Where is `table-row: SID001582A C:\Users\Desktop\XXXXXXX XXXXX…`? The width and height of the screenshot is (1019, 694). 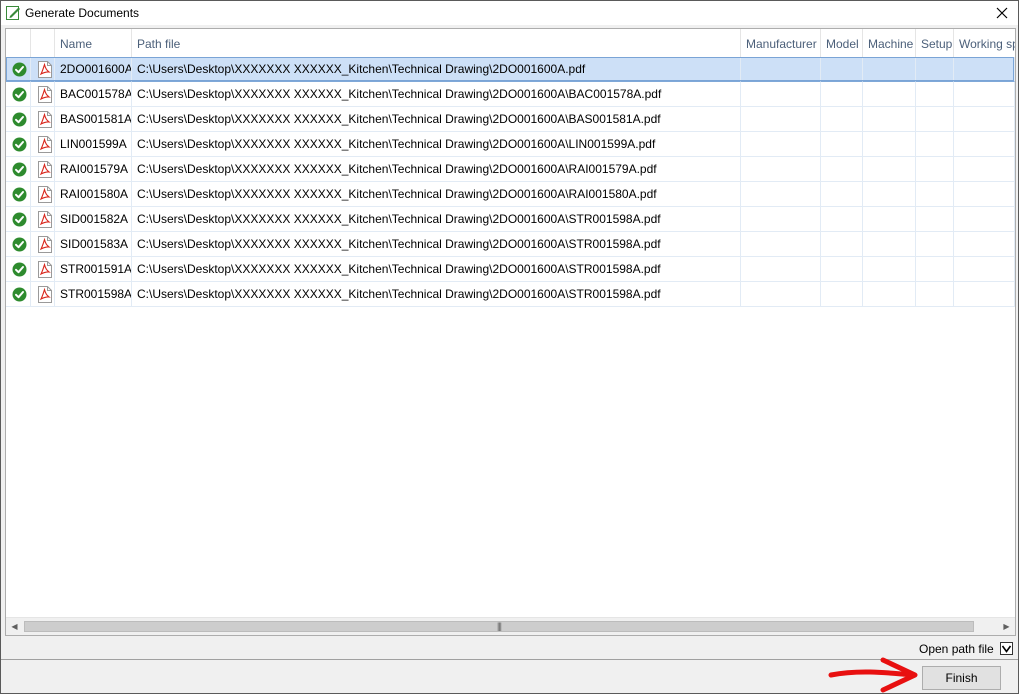
table-row: SID001582A C:\Users\Desktop\XXXXXXX XXXXX… is located at coordinates (510, 219).